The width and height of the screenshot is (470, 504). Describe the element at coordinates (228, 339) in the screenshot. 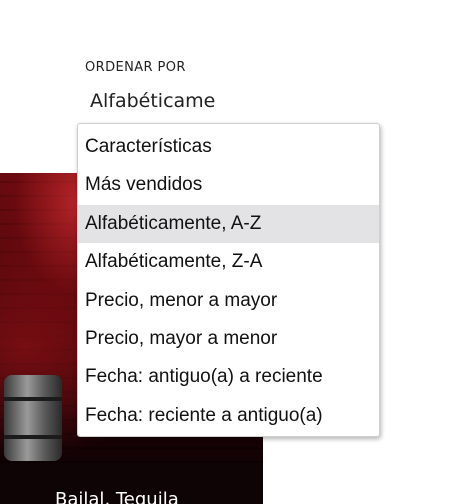

I see `option-precio-mayor-menor: Precio, mayor a menor` at that location.